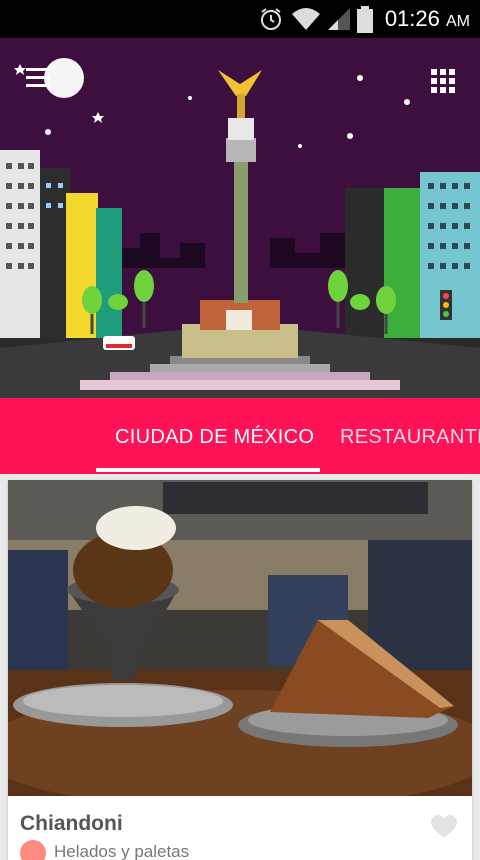  I want to click on battery-icon, so click(365, 19).